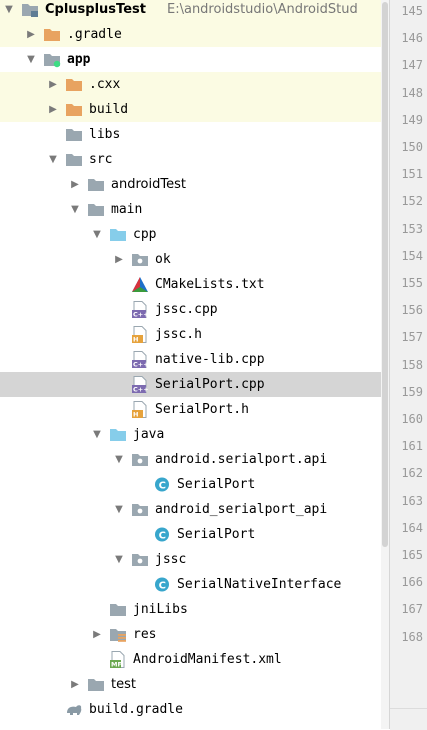 The image size is (427, 730). What do you see at coordinates (412, 228) in the screenshot?
I see `line-number: 153` at bounding box center [412, 228].